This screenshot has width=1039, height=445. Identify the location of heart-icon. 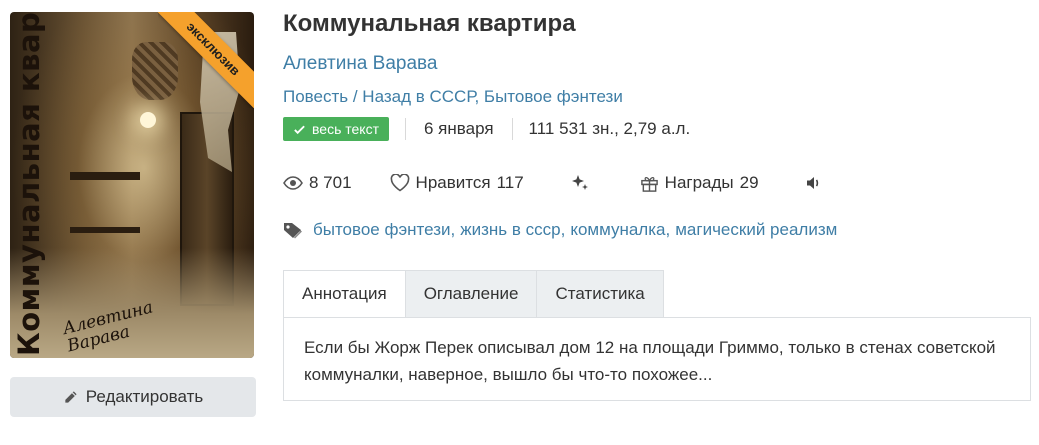
(400, 183).